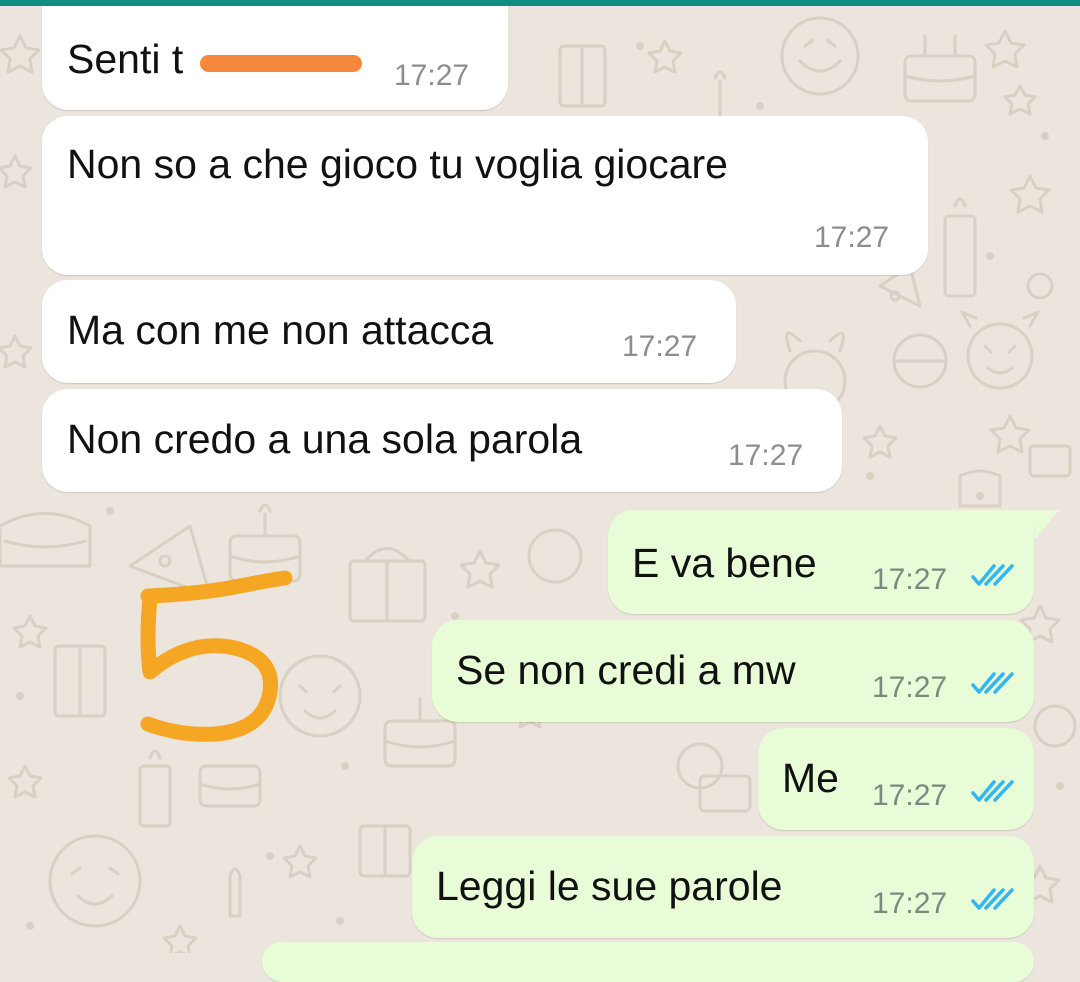 Image resolution: width=1080 pixels, height=982 pixels. What do you see at coordinates (325, 439) in the screenshot?
I see `message-text: Non credo a una sola parola` at bounding box center [325, 439].